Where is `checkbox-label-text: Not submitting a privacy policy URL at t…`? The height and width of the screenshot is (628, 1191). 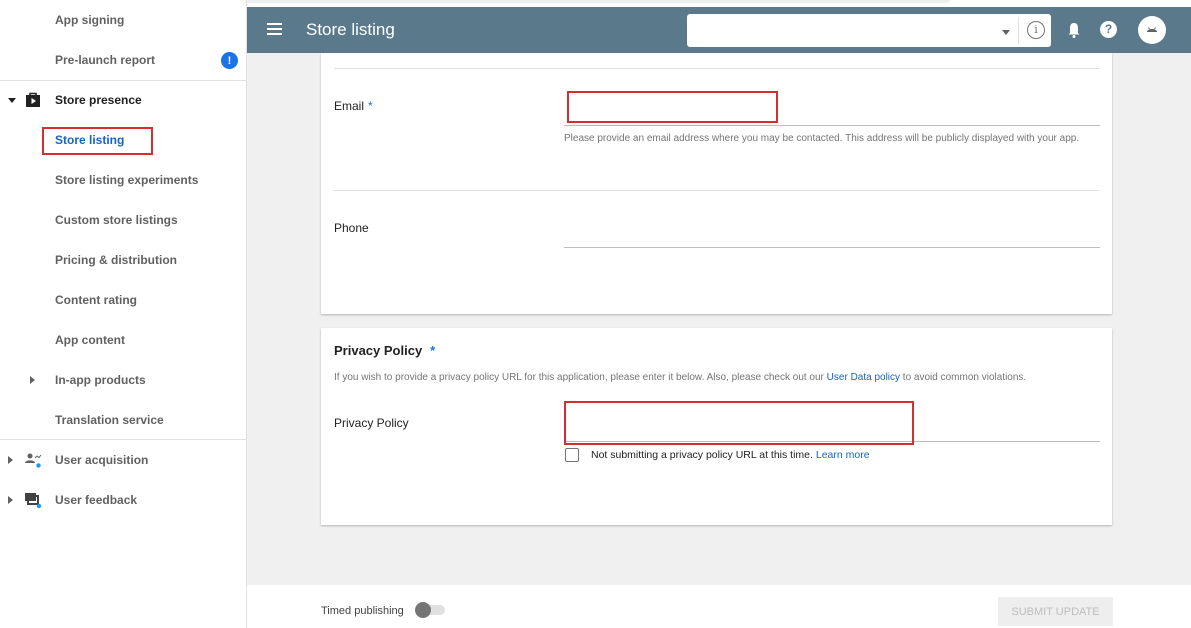
checkbox-label-text: Not submitting a privacy policy URL at t… is located at coordinates (702, 455).